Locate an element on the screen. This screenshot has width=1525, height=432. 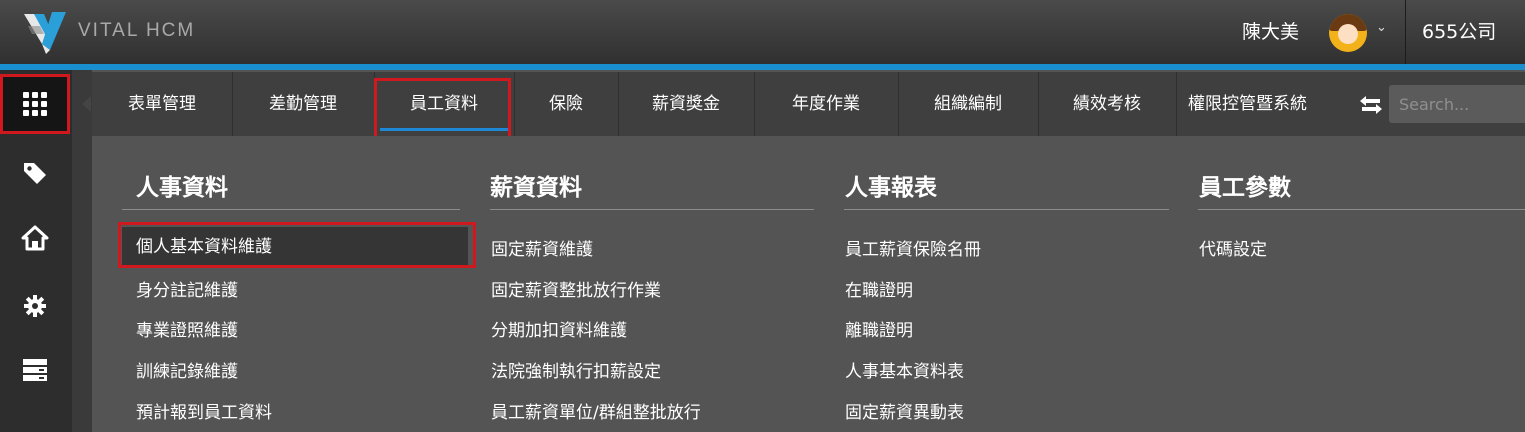
tab-highlight-box is located at coordinates (442, 109).